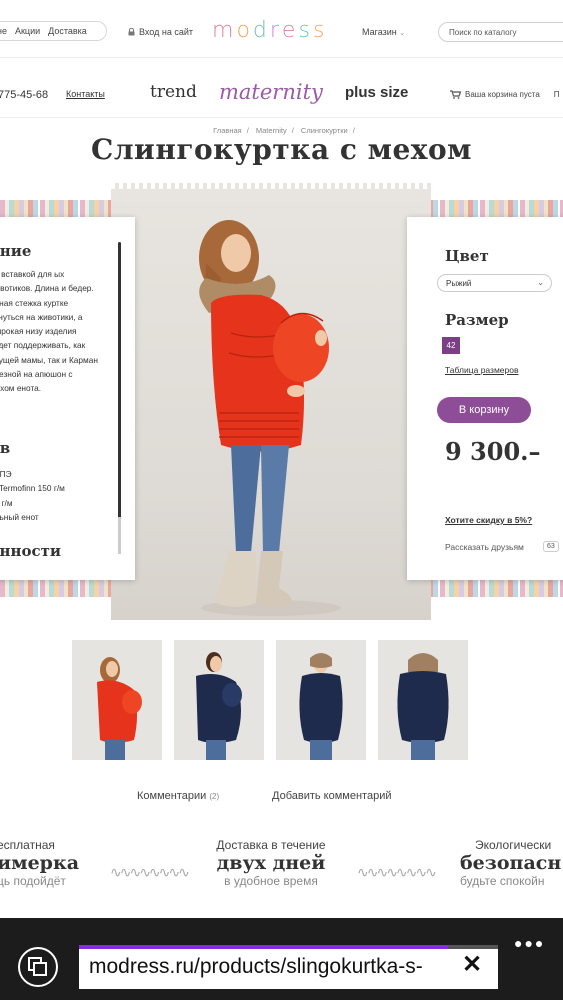 This screenshot has width=563, height=1000. What do you see at coordinates (6, 474) in the screenshot?
I see `composition-item: % ПЭ` at bounding box center [6, 474].